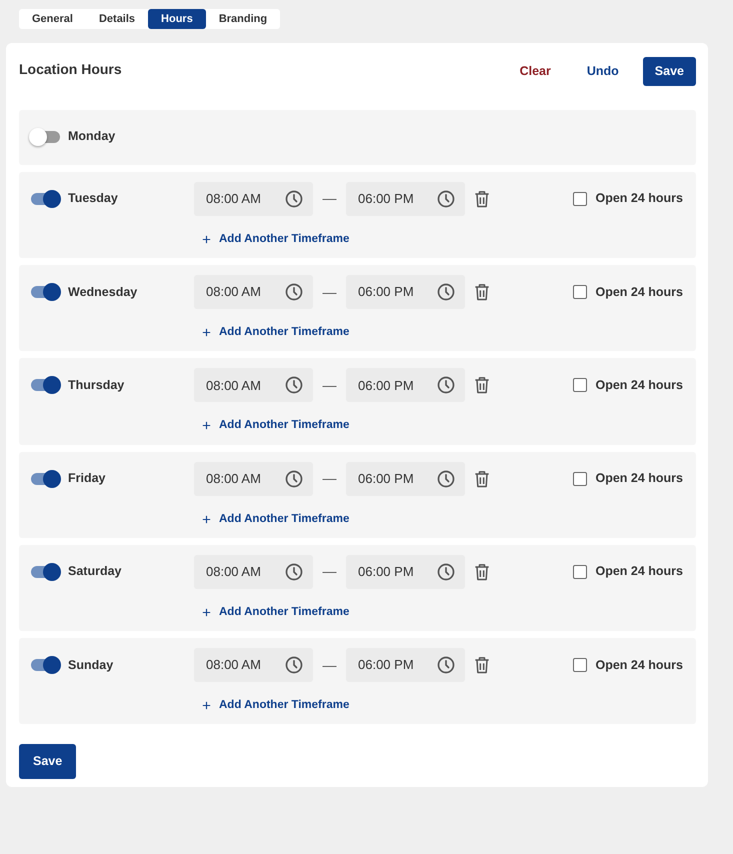  I want to click on tab: Branding, so click(243, 19).